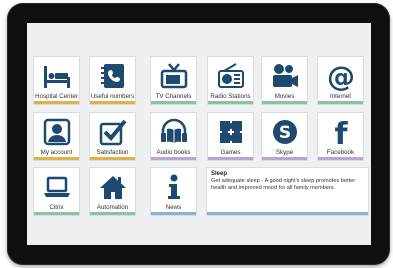 The height and width of the screenshot is (268, 393). I want to click on tile-label: Hospital Center, so click(56, 96).